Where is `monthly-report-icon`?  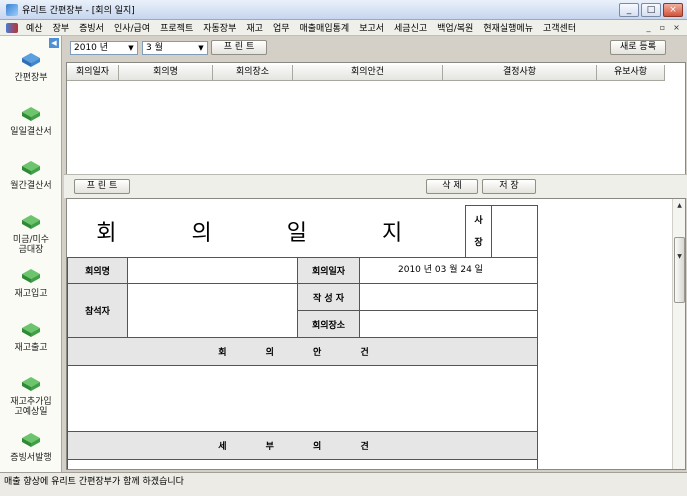 monthly-report-icon is located at coordinates (31, 168).